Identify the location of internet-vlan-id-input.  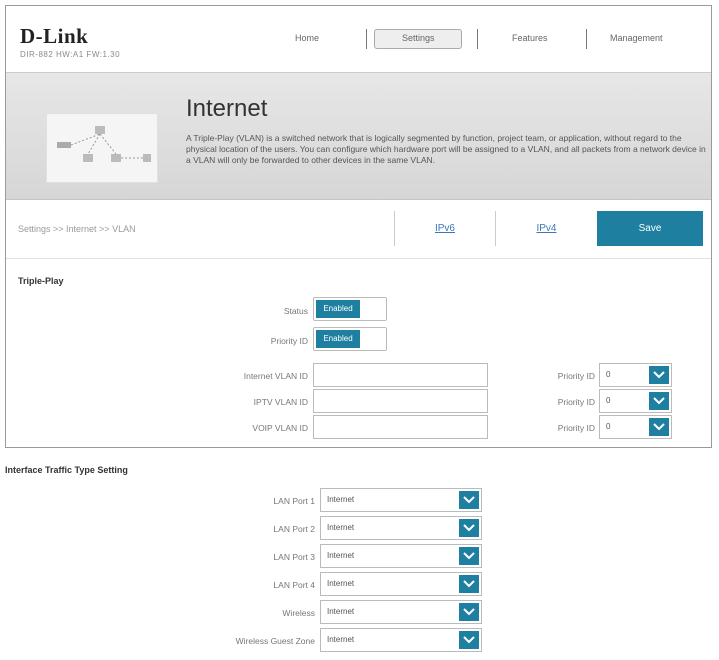
(400, 375).